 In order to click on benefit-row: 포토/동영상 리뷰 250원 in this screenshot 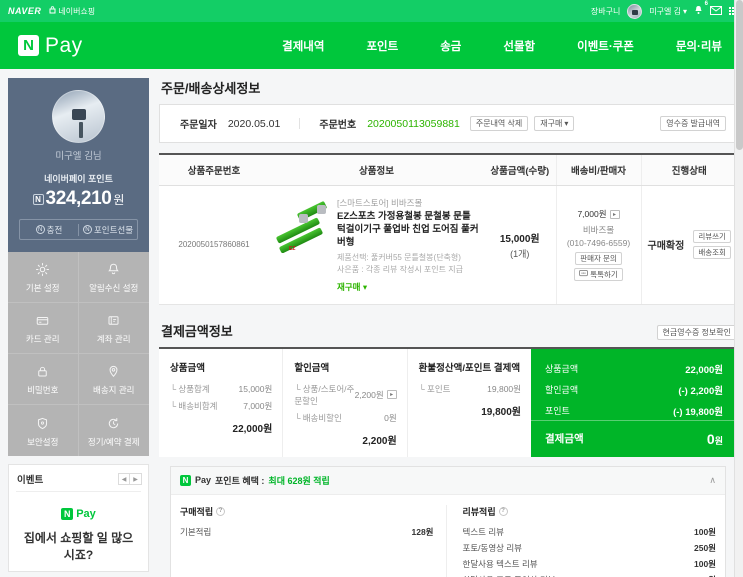, I will do `click(590, 548)`.